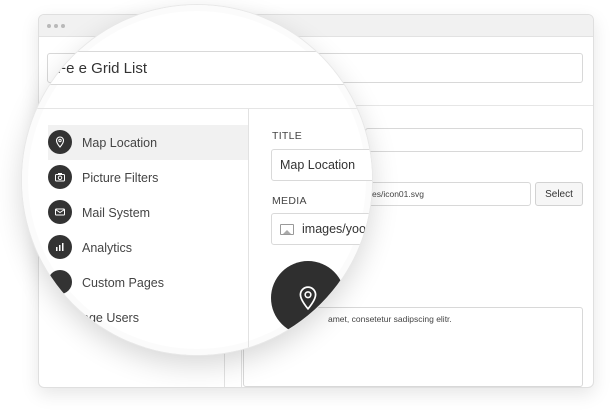 The width and height of the screenshot is (610, 418). What do you see at coordinates (197, 108) in the screenshot?
I see `separator` at bounding box center [197, 108].